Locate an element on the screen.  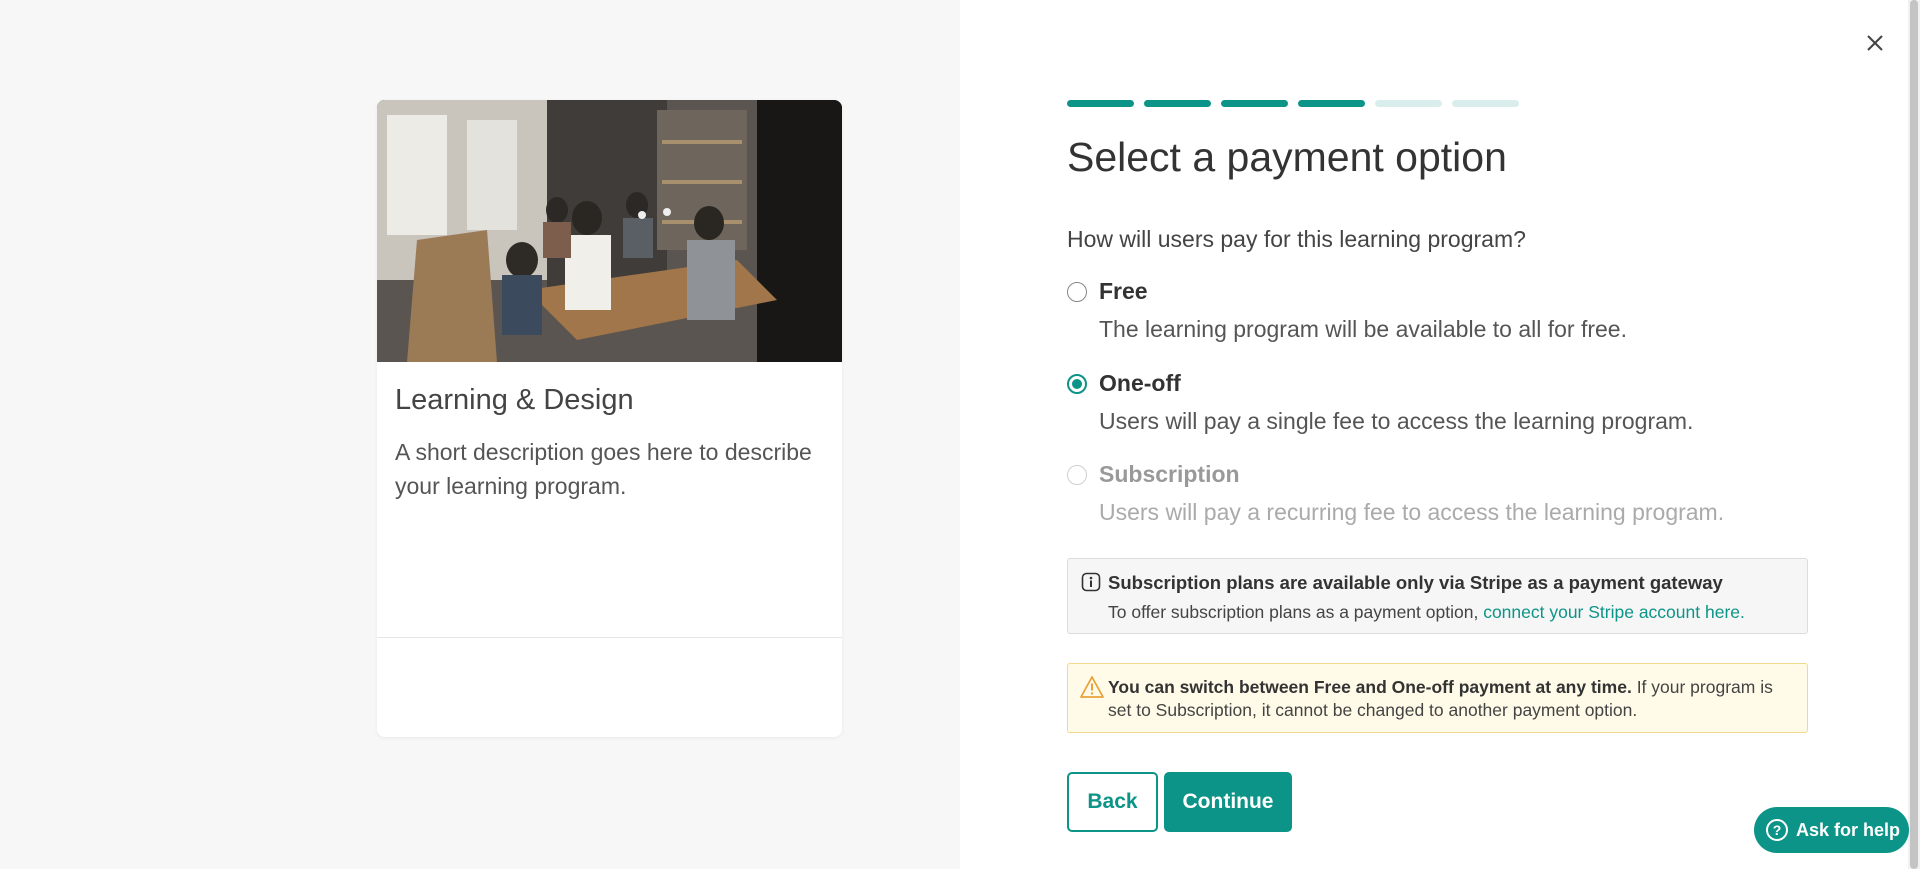
warning-icon is located at coordinates (1092, 687).